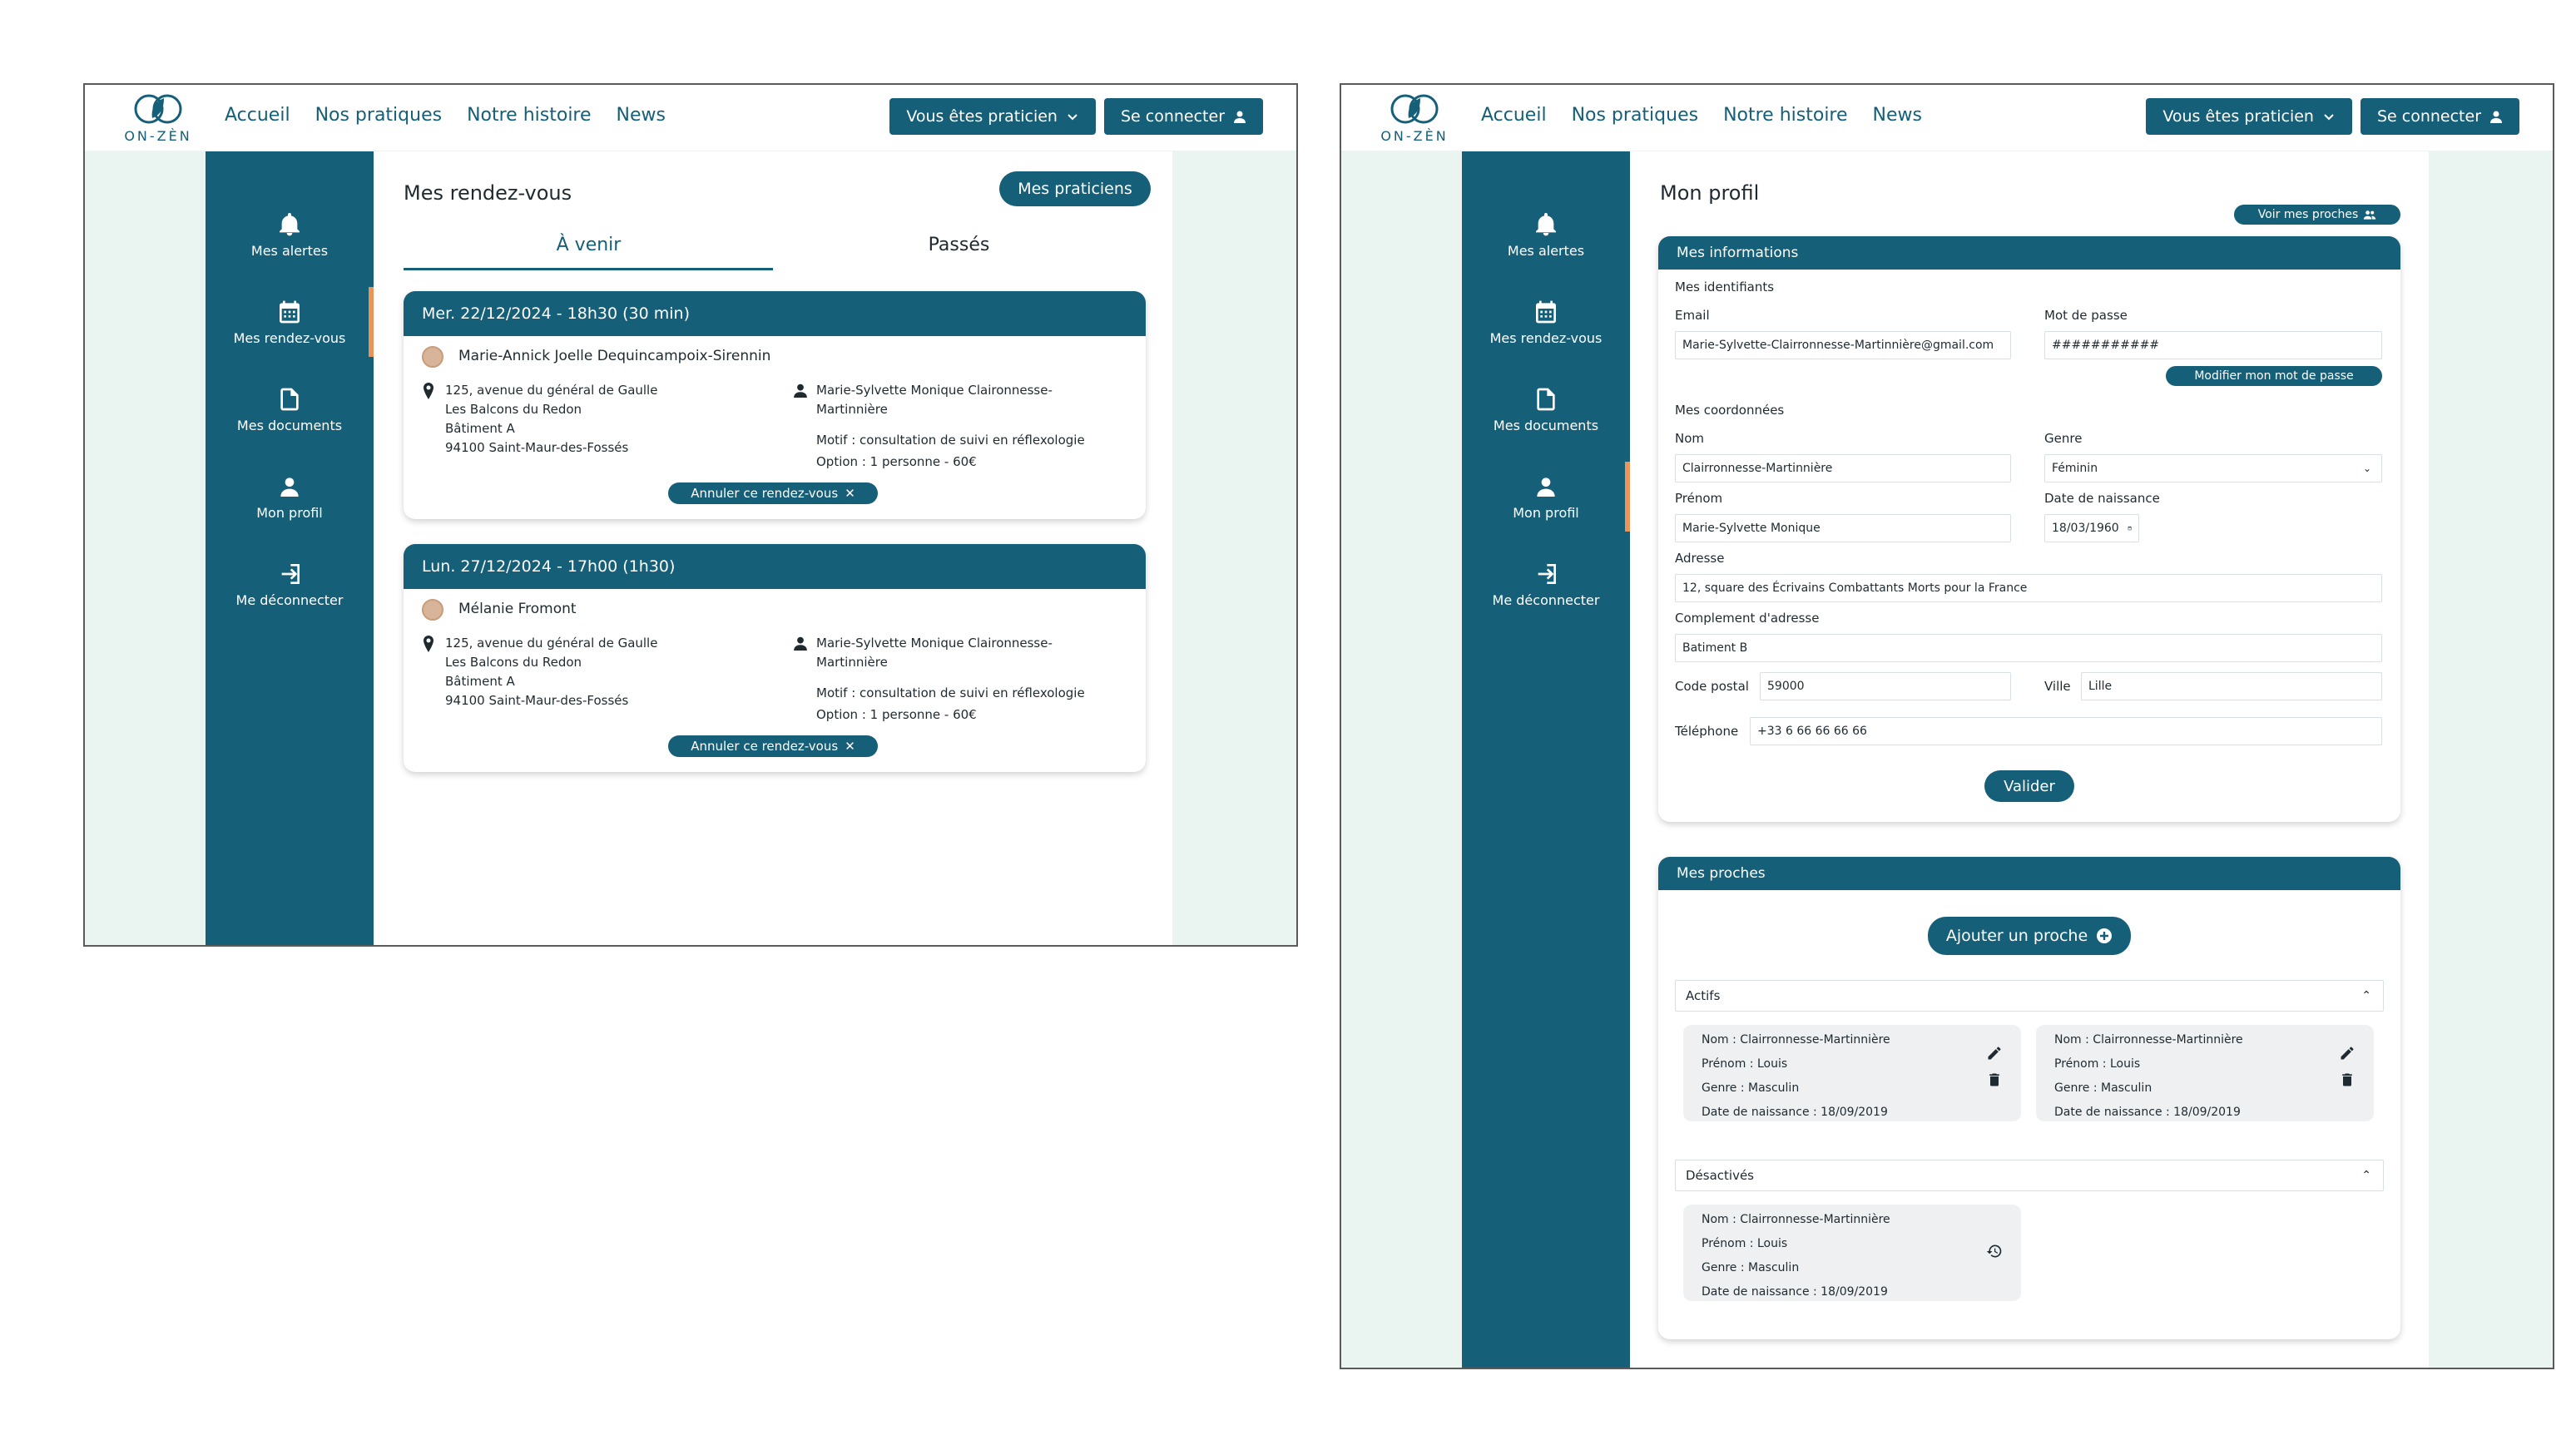  I want to click on desactives-accordion: Désactivés ⌃, so click(2030, 1175).